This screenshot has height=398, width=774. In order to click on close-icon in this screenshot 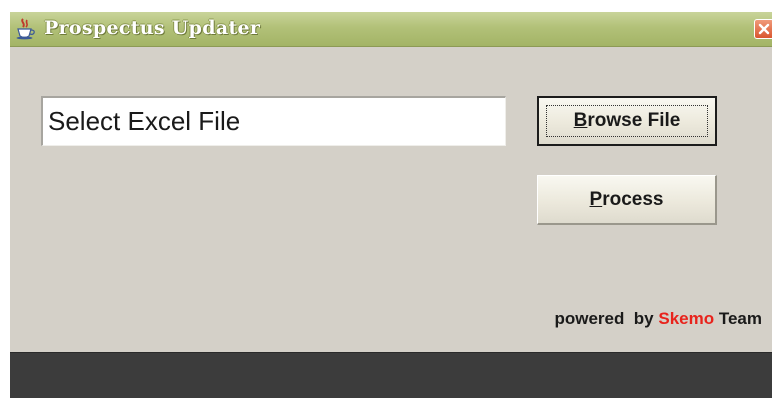, I will do `click(764, 29)`.